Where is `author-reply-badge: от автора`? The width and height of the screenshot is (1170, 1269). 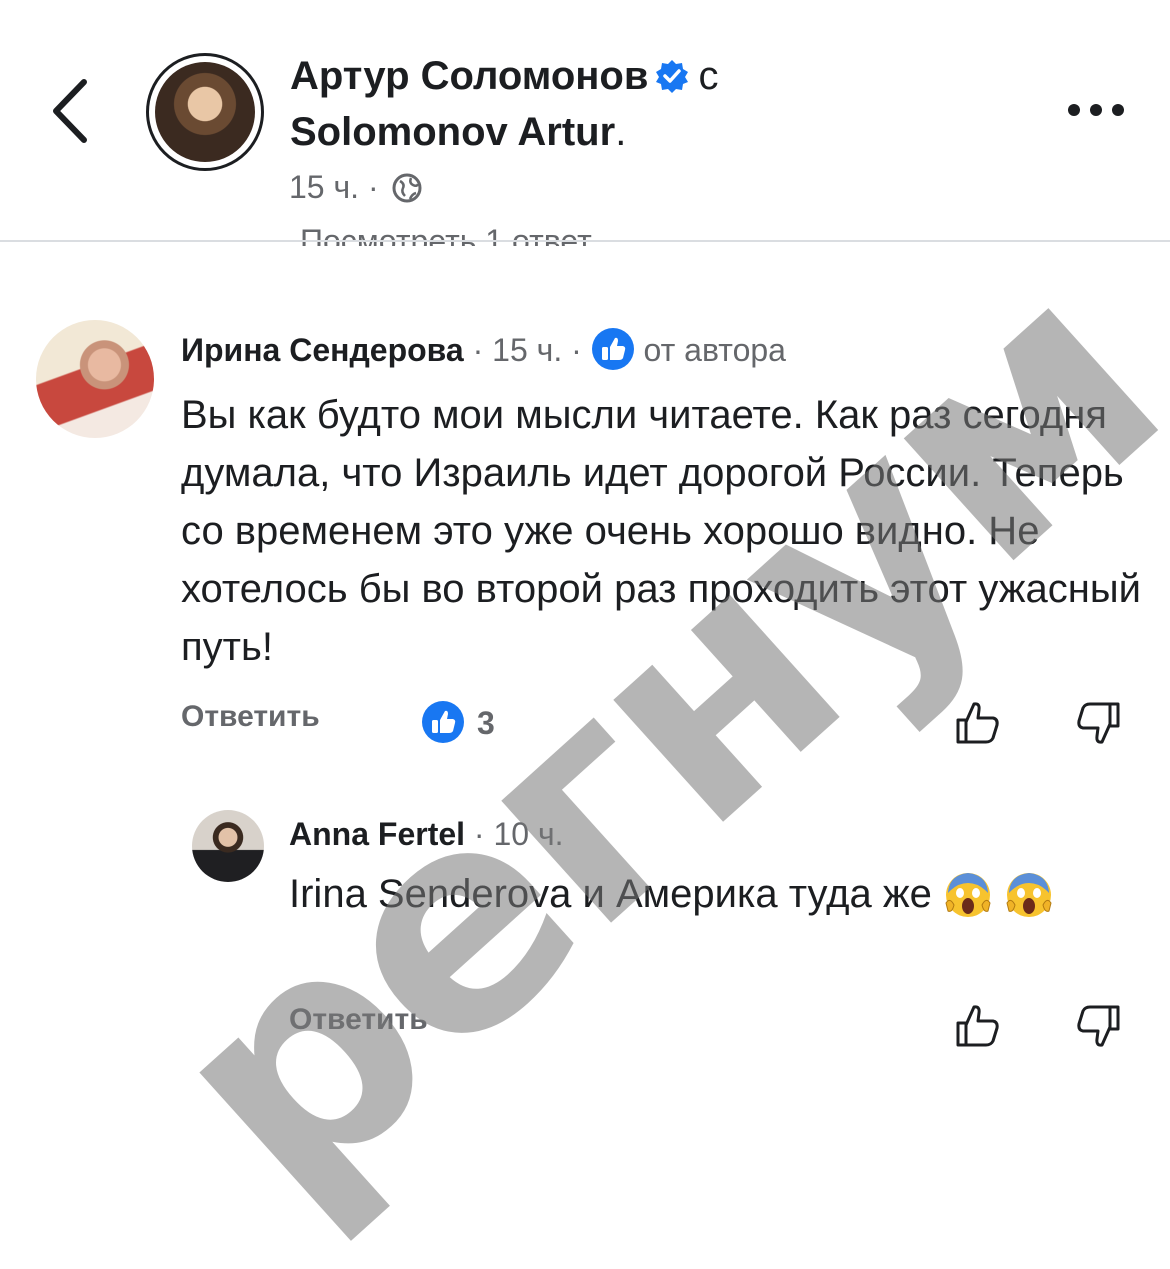
author-reply-badge: от автора is located at coordinates (714, 350).